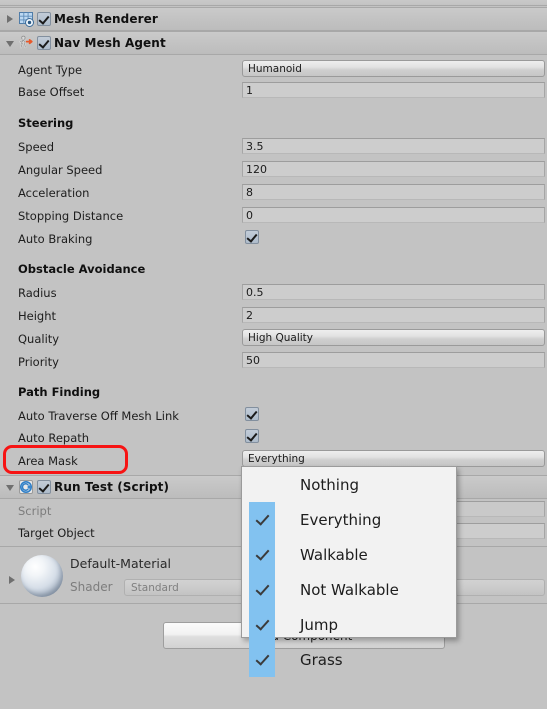 This screenshot has width=547, height=709. What do you see at coordinates (393, 90) in the screenshot?
I see `base-offset-input: 1` at bounding box center [393, 90].